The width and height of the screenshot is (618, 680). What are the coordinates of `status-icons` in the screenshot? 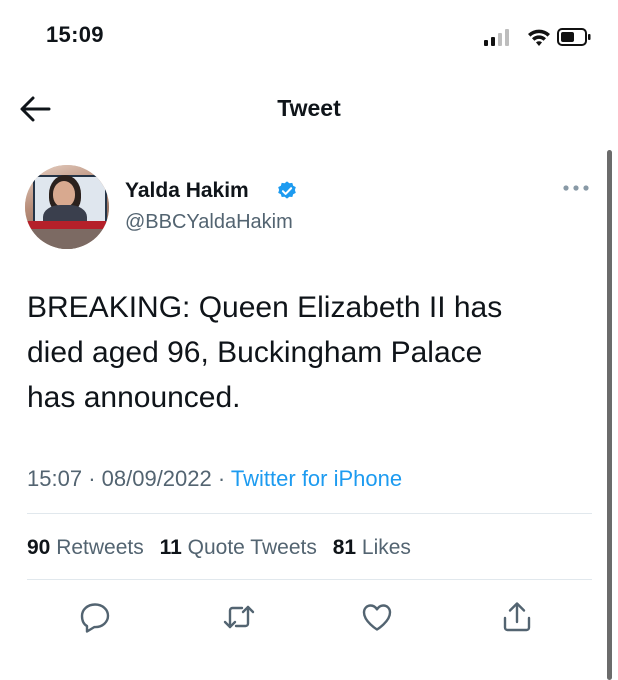 It's located at (537, 37).